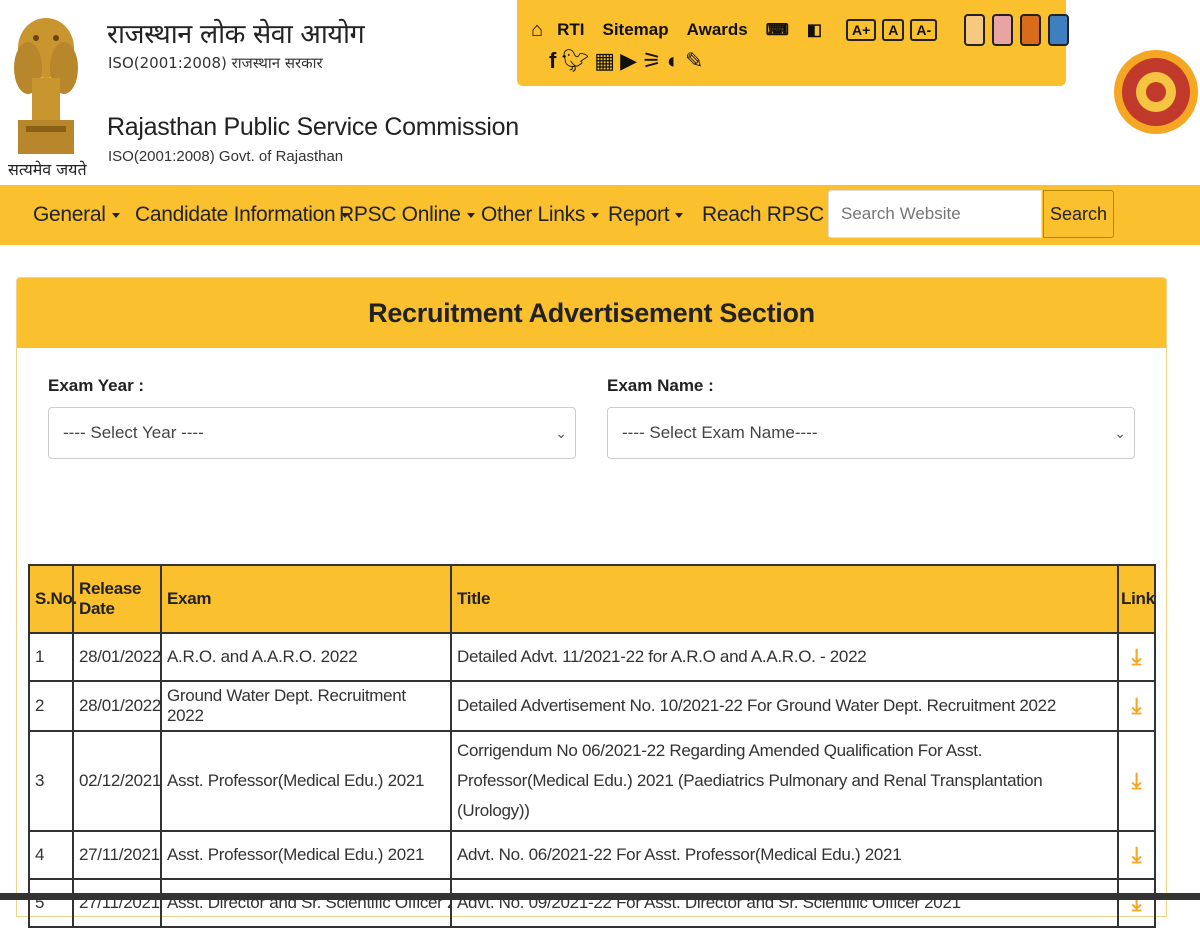 The height and width of the screenshot is (928, 1200). Describe the element at coordinates (720, 432) in the screenshot. I see `exam-name-value: ---- Select Exam Name----` at that location.